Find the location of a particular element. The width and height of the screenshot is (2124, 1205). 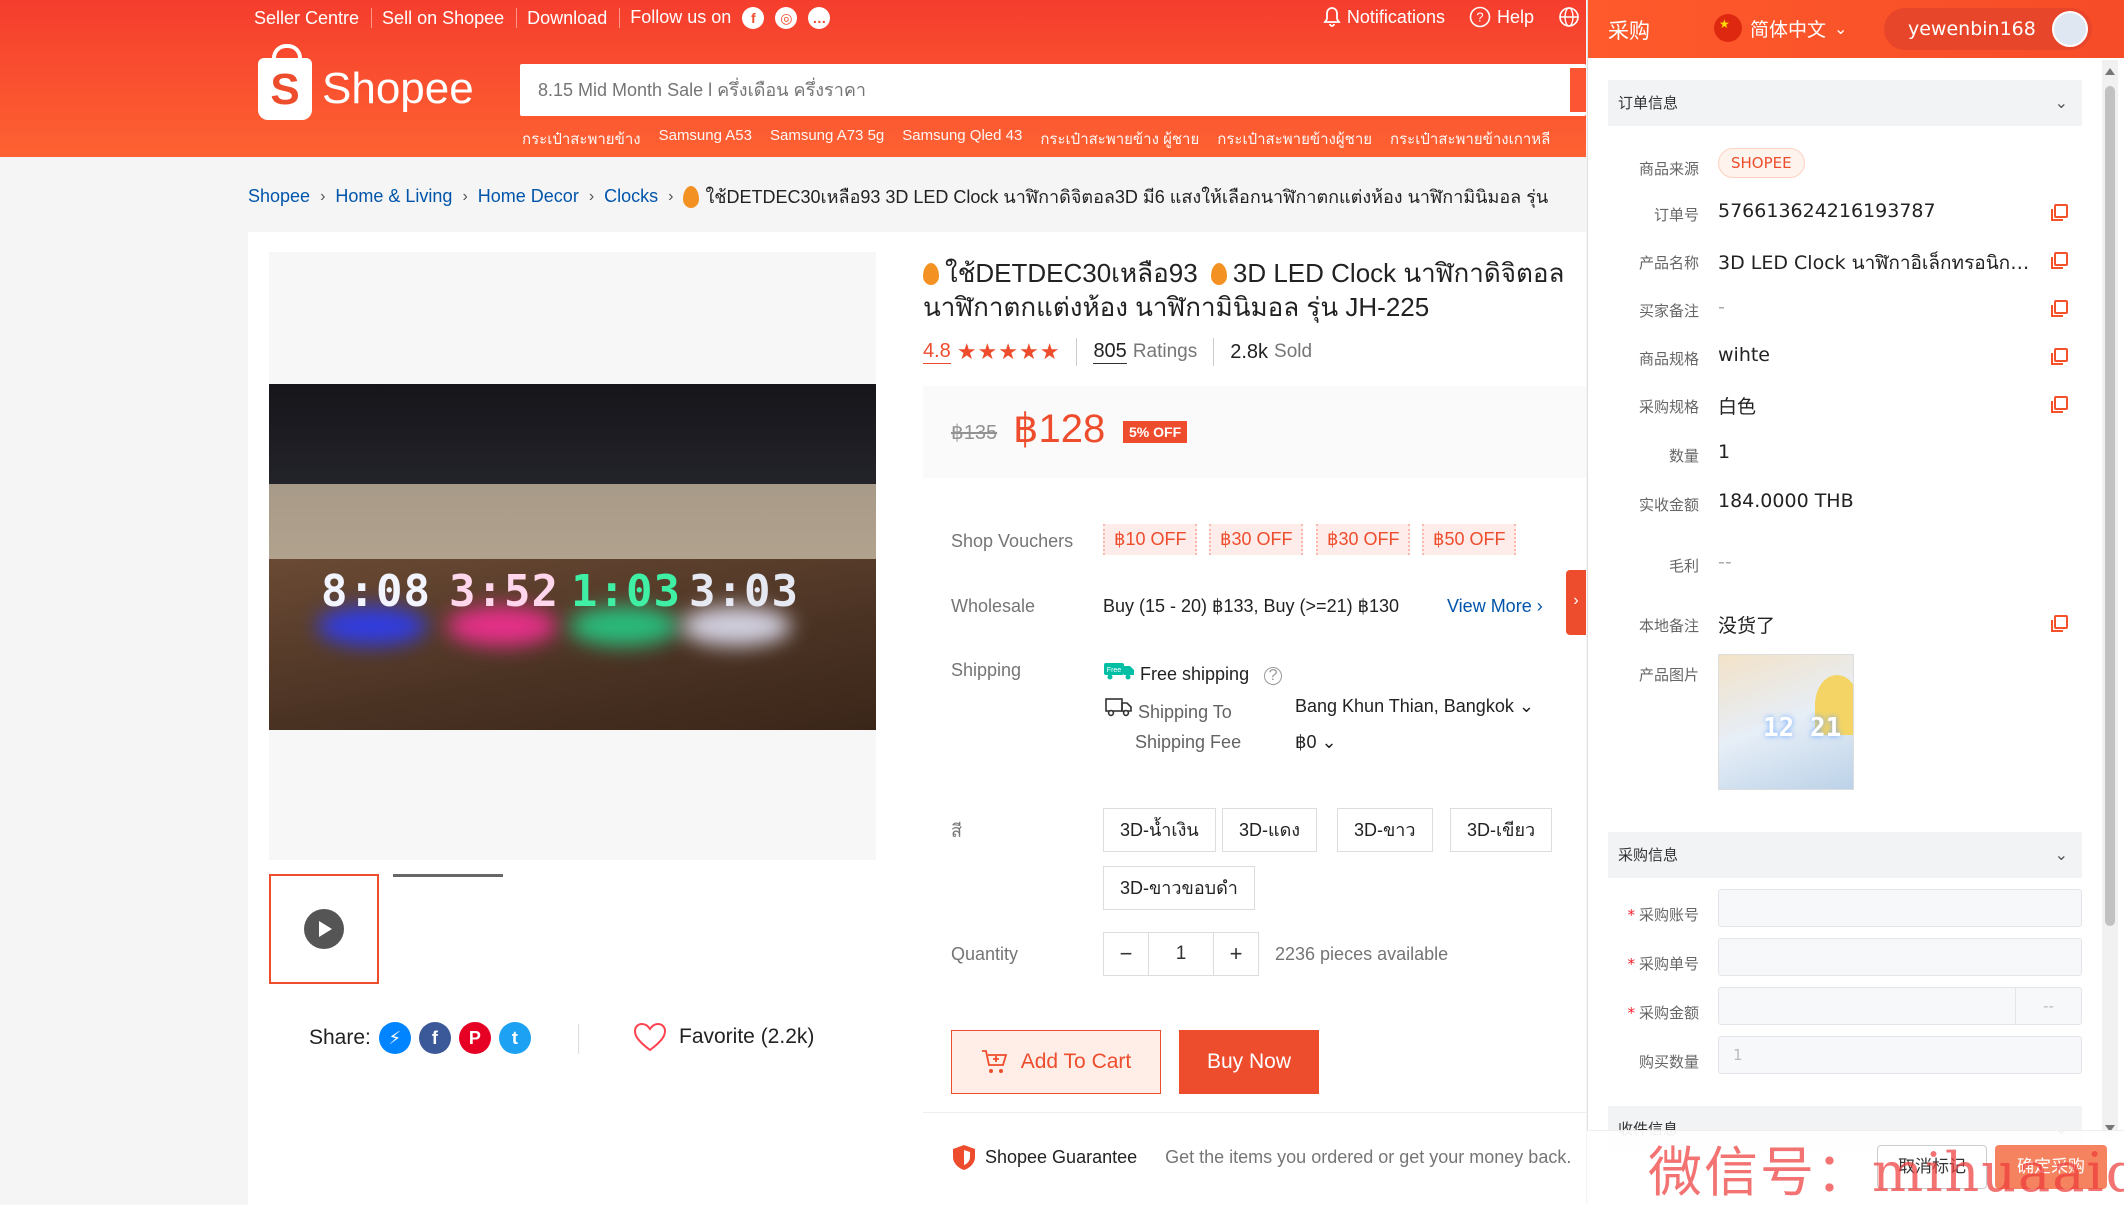

field-key: * 采购单号 is located at coordinates (1663, 963).